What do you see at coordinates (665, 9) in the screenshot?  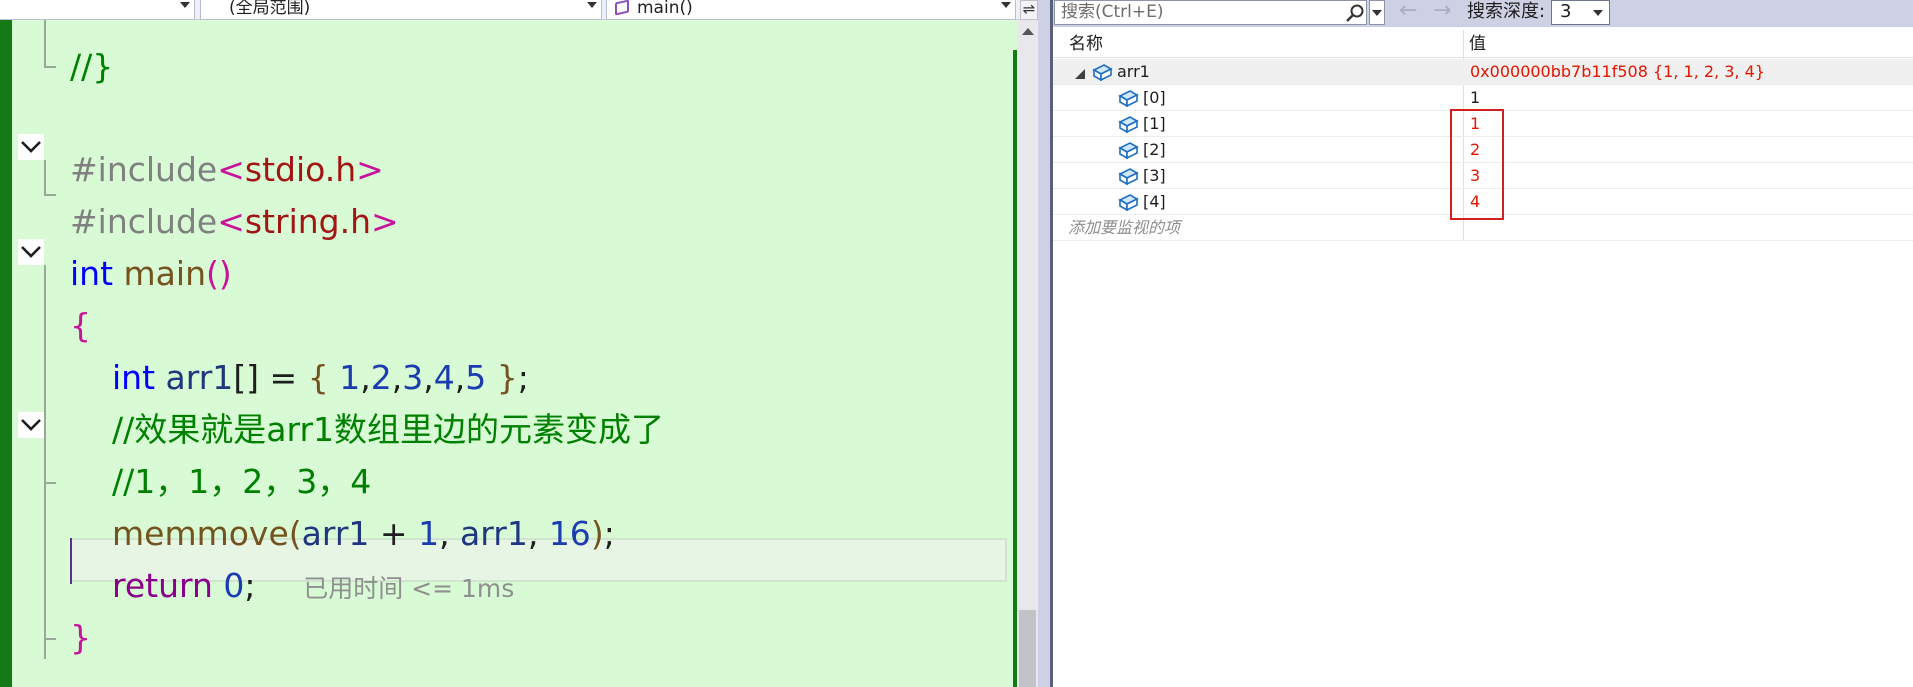 I see `function-label: main()` at bounding box center [665, 9].